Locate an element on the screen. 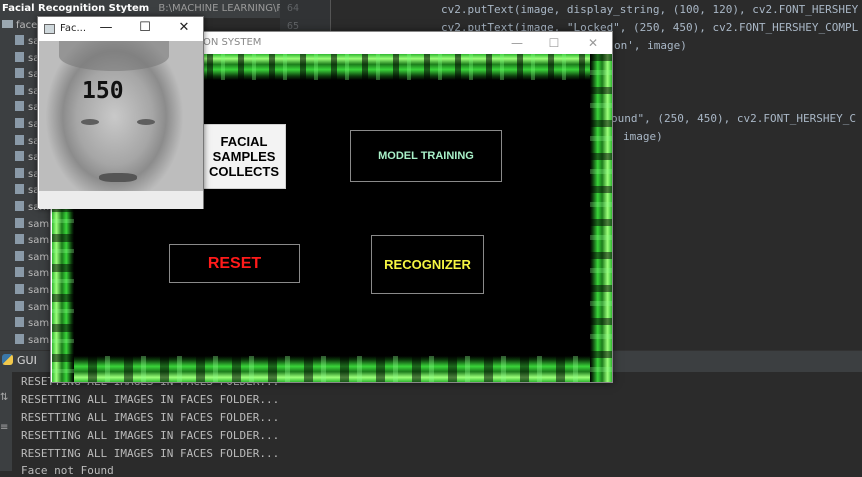  scroll-icon: ⇅ is located at coordinates (4, 397).